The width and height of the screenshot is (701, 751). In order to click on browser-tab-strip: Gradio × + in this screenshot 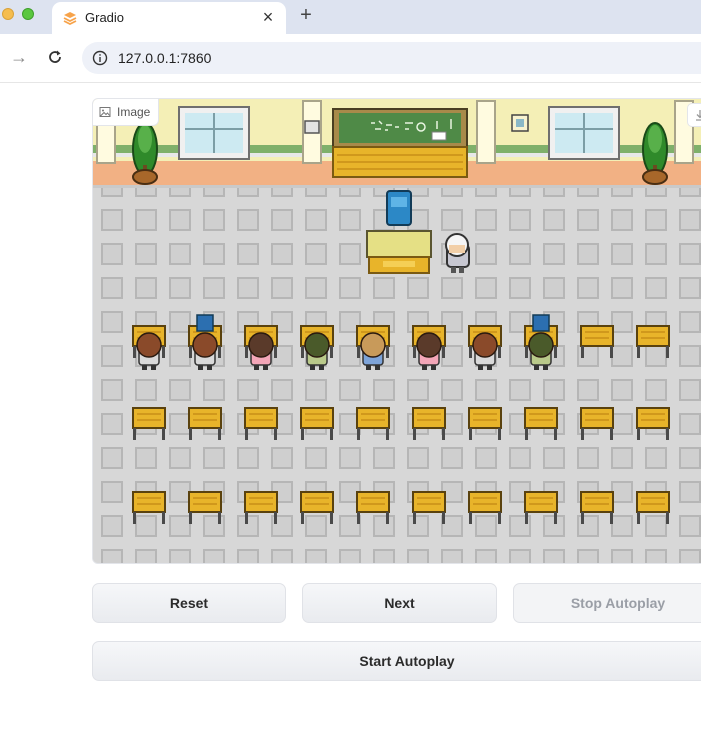, I will do `click(350, 17)`.